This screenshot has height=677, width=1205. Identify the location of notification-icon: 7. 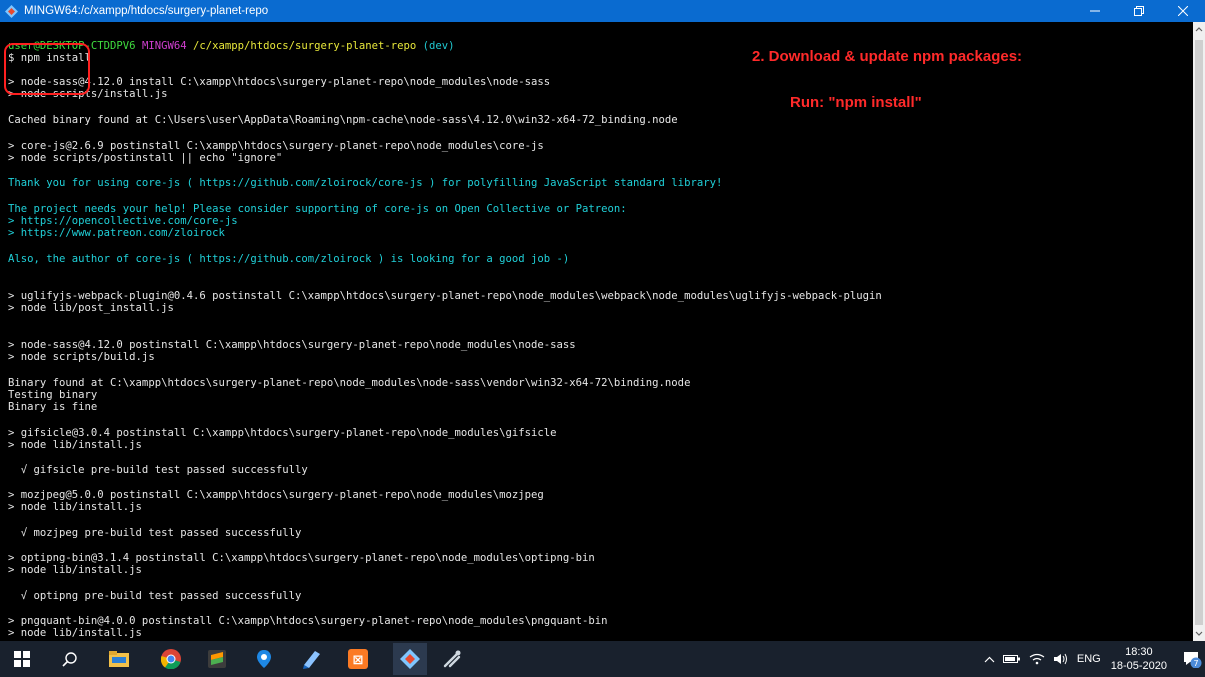
(1193, 660).